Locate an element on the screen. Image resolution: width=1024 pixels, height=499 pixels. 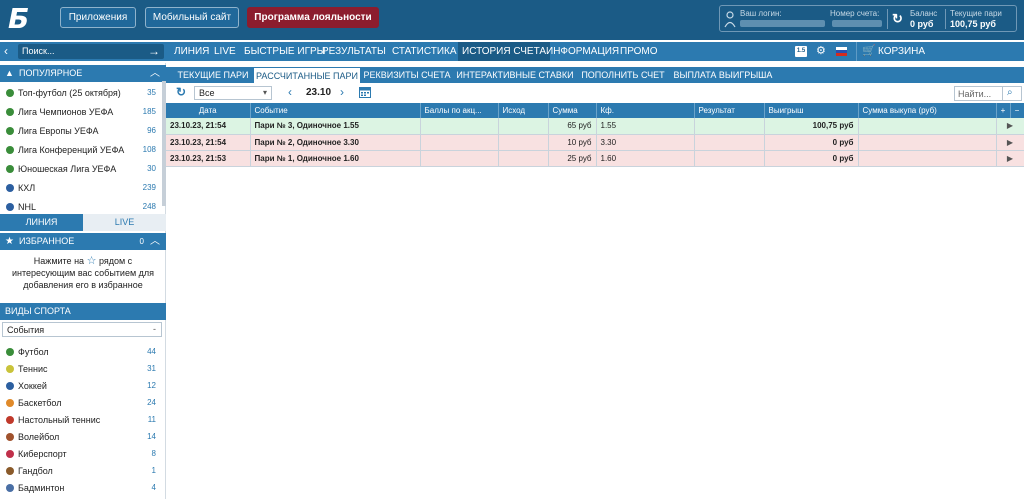
sidebar-item: КХЛ 239 is located at coordinates (83, 188).